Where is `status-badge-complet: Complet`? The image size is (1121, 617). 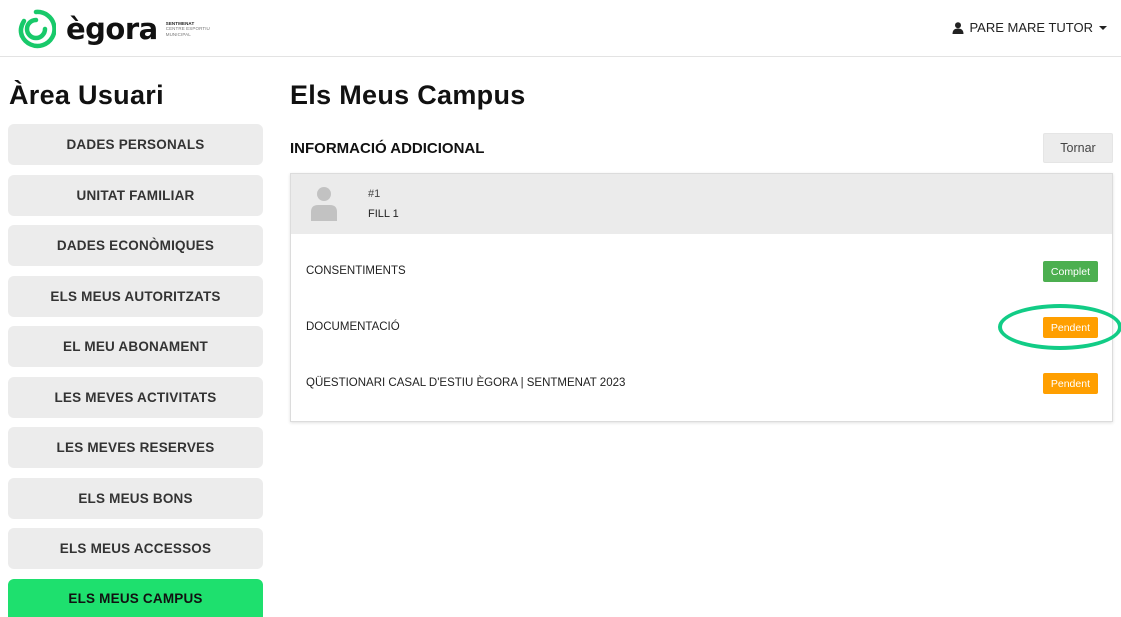 status-badge-complet: Complet is located at coordinates (1070, 271).